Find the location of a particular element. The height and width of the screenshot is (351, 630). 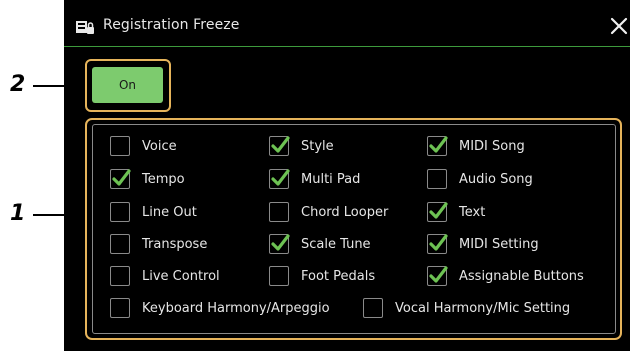

option-label: Line Out is located at coordinates (169, 212).